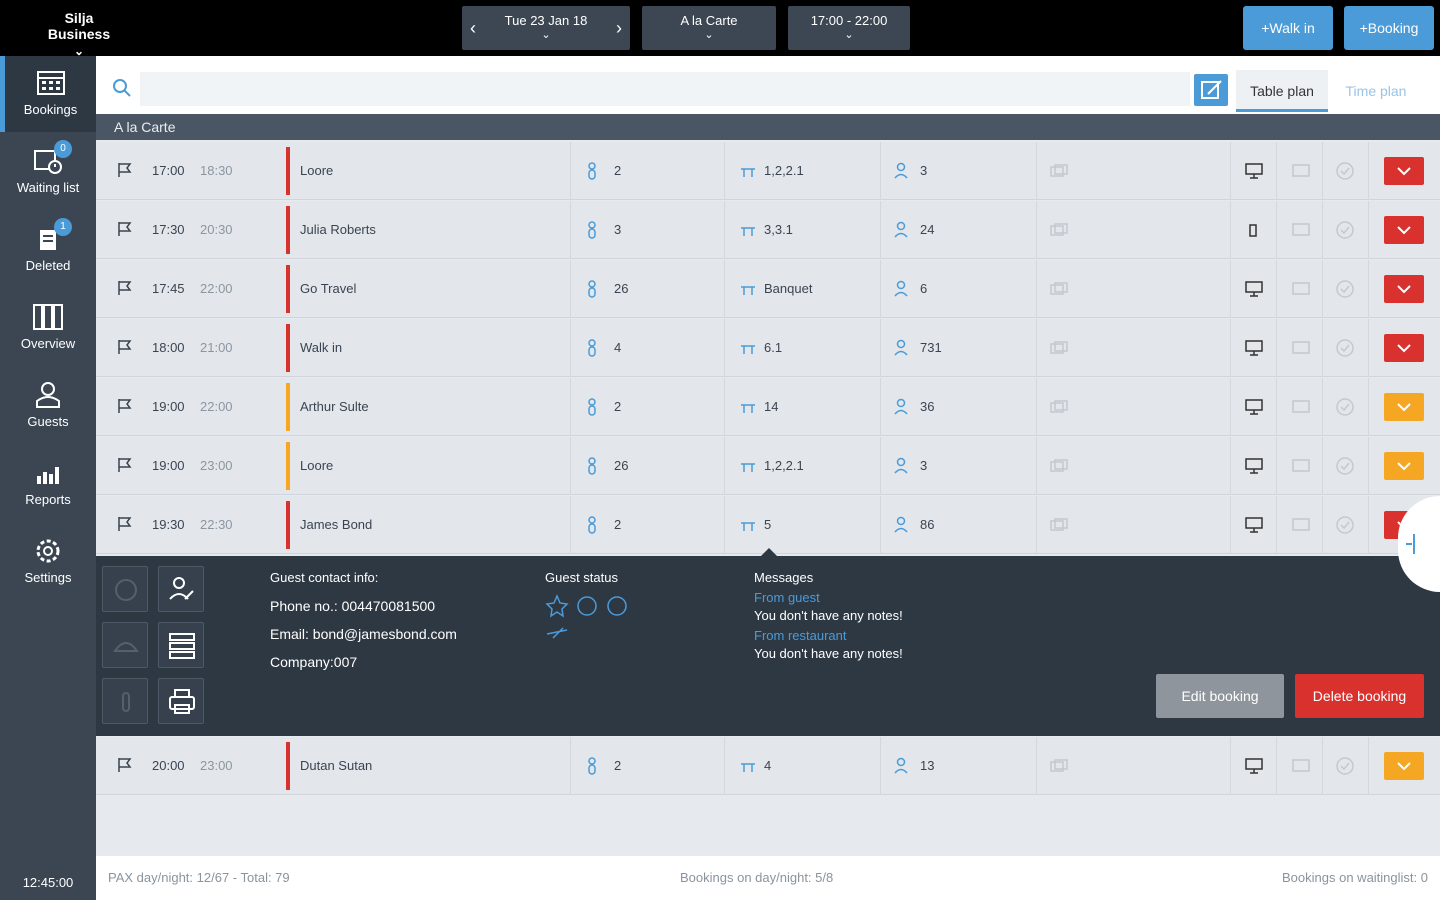 The width and height of the screenshot is (1440, 900). Describe the element at coordinates (709, 28) in the screenshot. I see `restaurant-selector: A la Carte ⌄` at that location.